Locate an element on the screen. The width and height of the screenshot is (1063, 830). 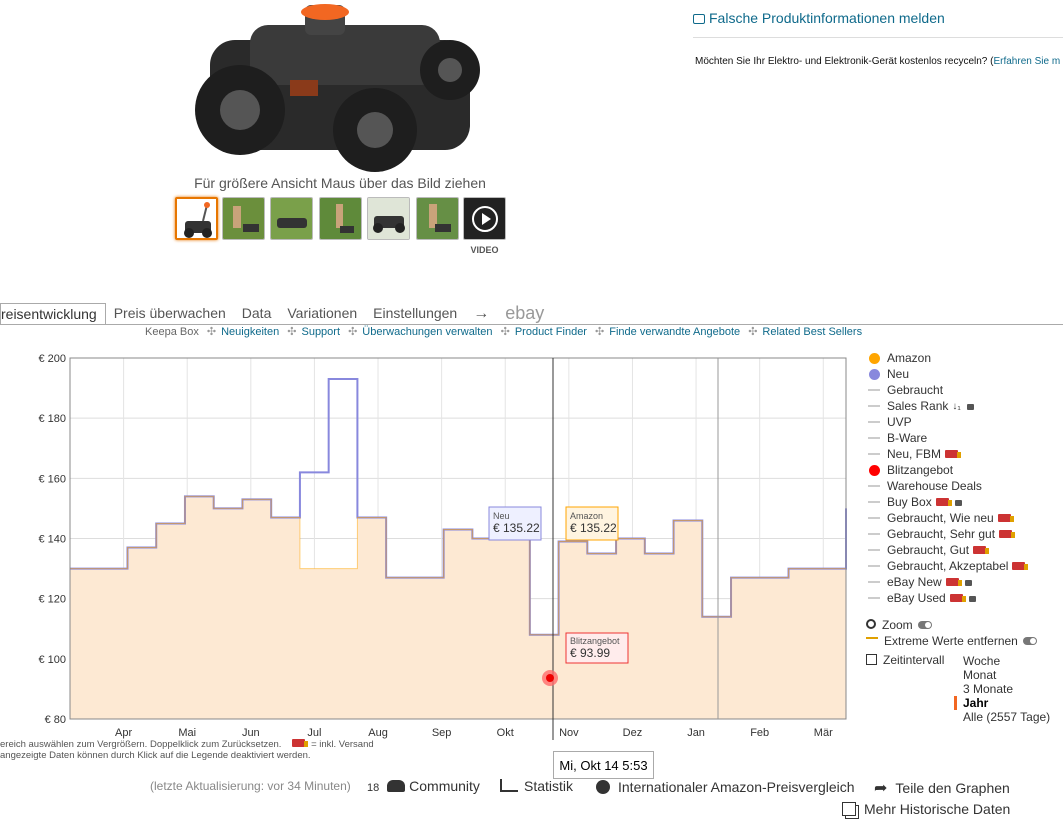
legend-item: Neu is located at coordinates (964, 374).